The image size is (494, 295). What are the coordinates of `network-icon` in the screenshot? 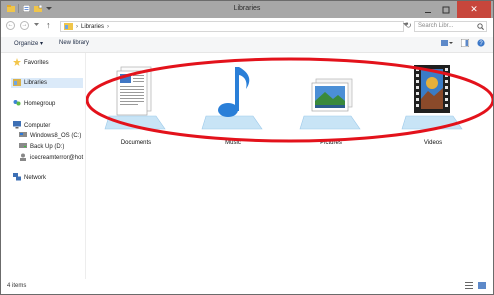 It's located at (17, 178).